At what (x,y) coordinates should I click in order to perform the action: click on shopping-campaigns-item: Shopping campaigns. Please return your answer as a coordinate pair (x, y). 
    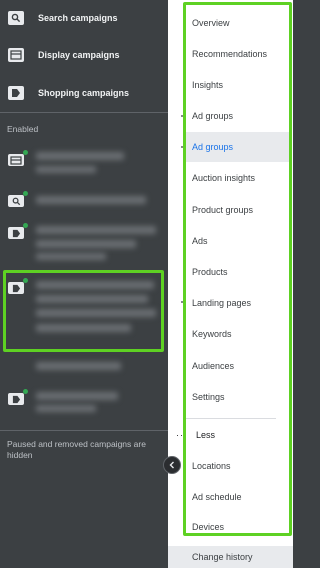
    Looking at the image, I should click on (84, 93).